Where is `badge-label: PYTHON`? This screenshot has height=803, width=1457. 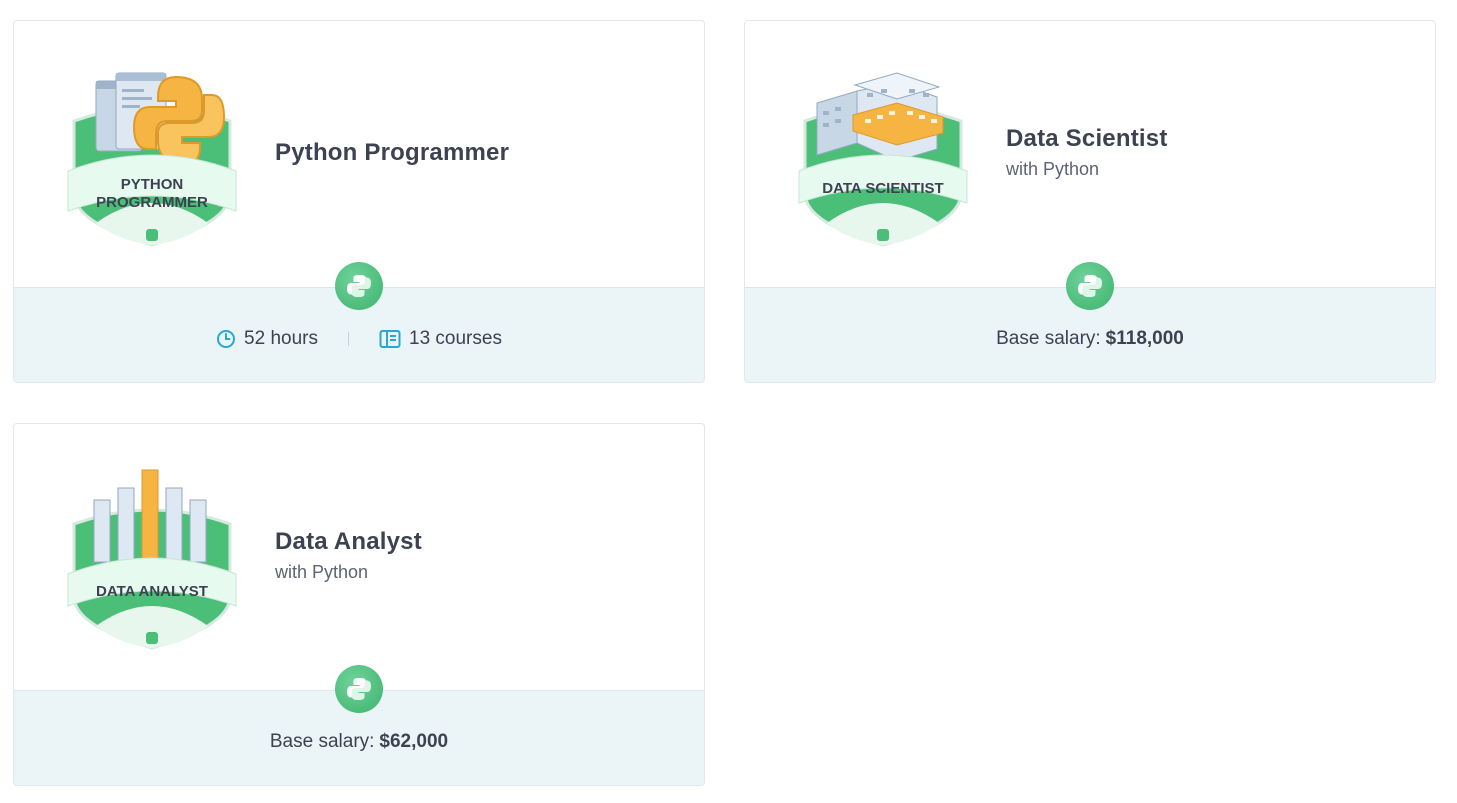
badge-label: PYTHON is located at coordinates (152, 184).